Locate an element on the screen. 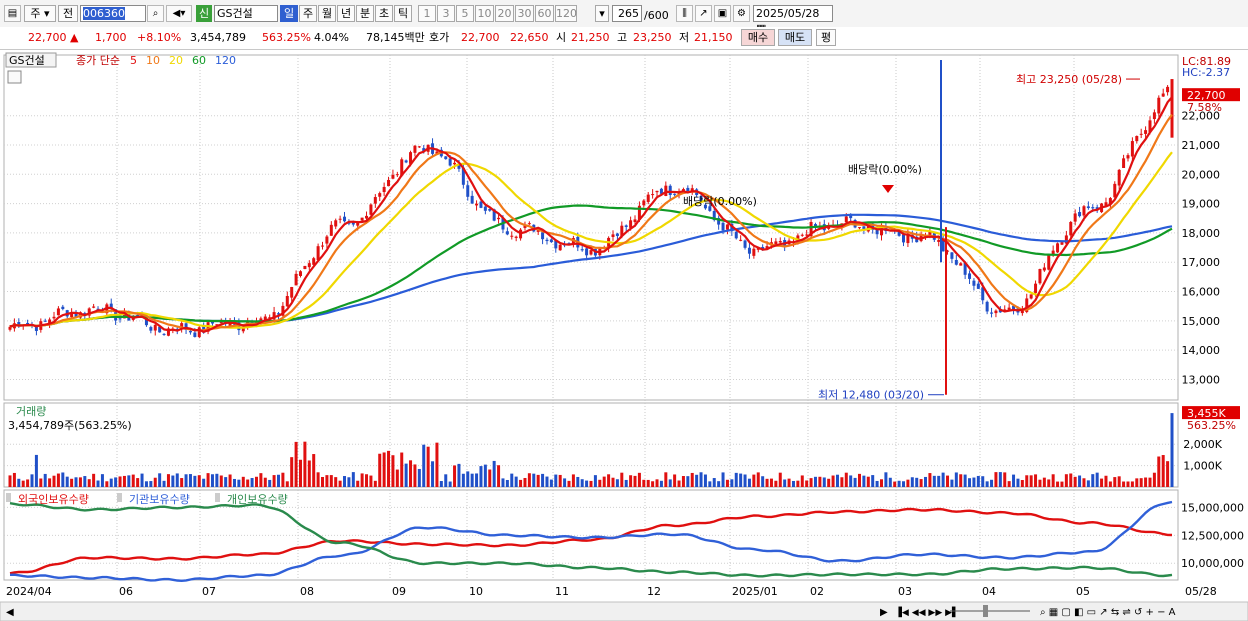  stock-code-input: 006360 is located at coordinates (113, 13).